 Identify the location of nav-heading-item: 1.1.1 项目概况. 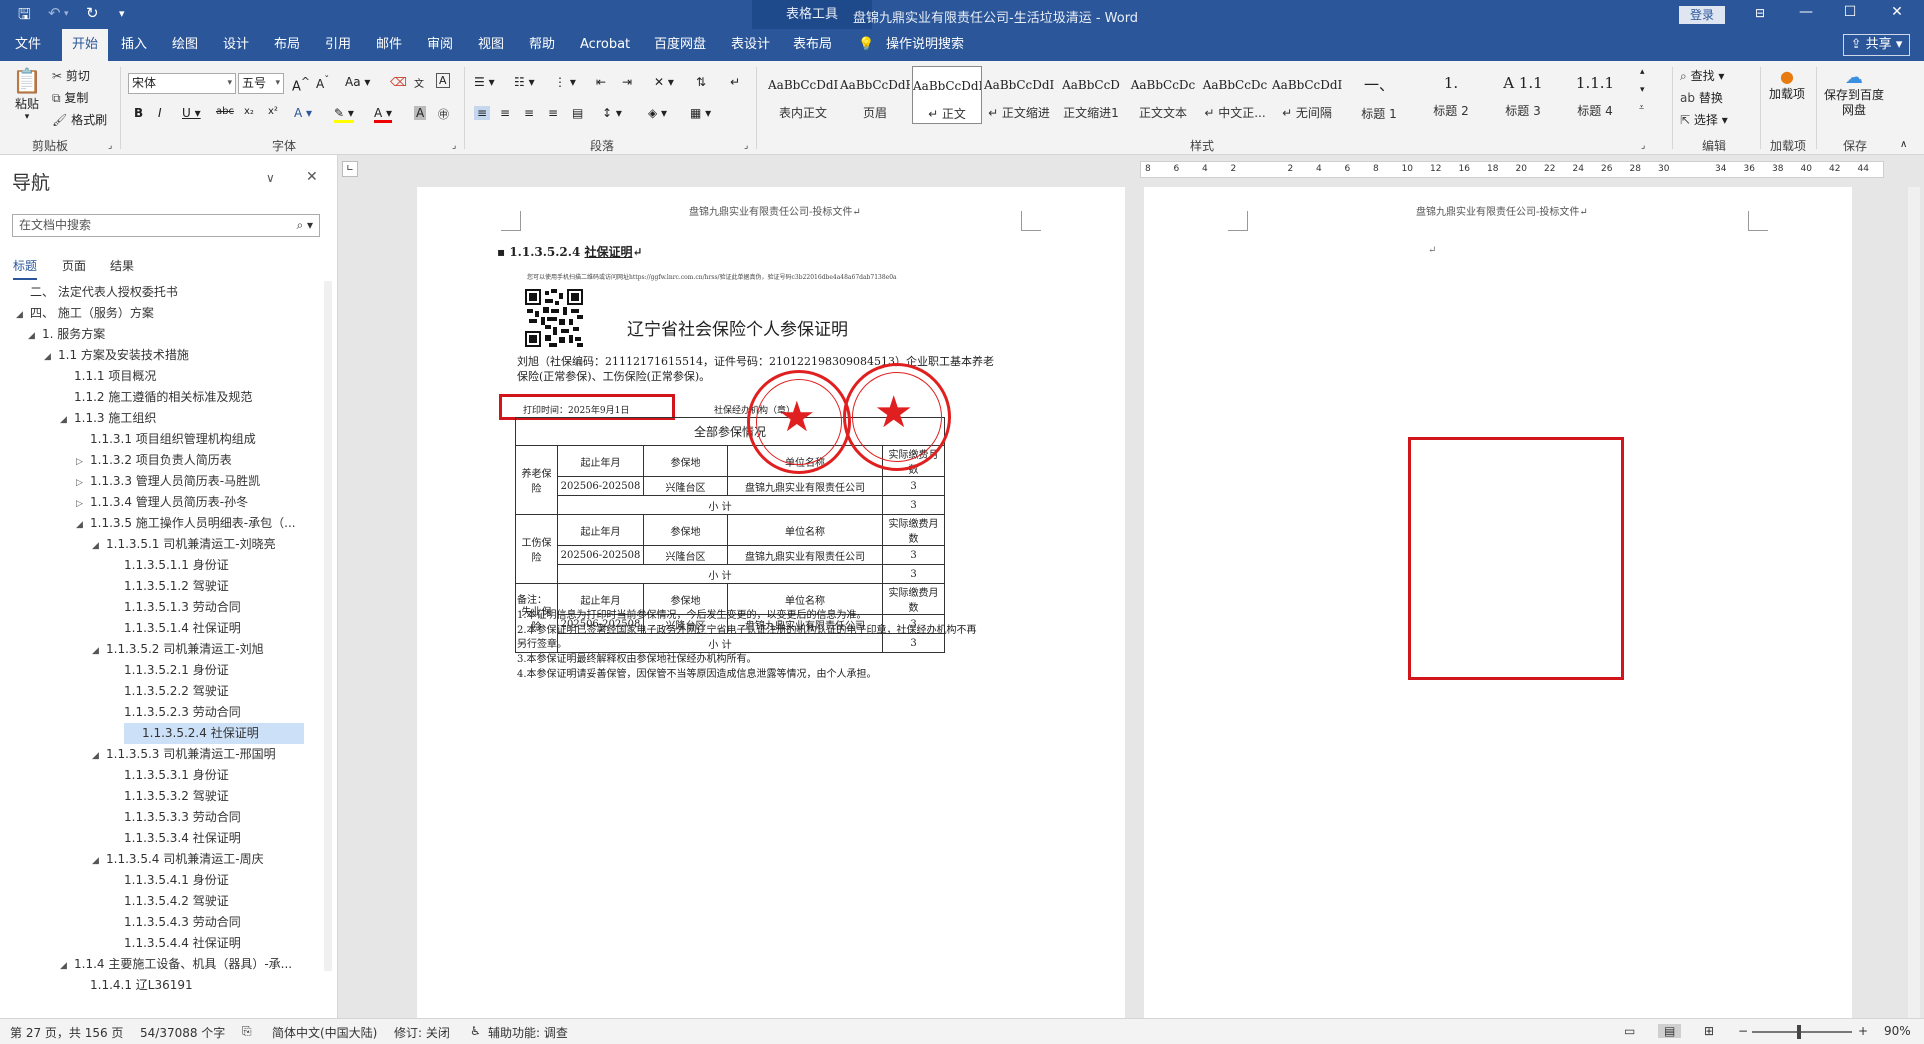
(78, 376).